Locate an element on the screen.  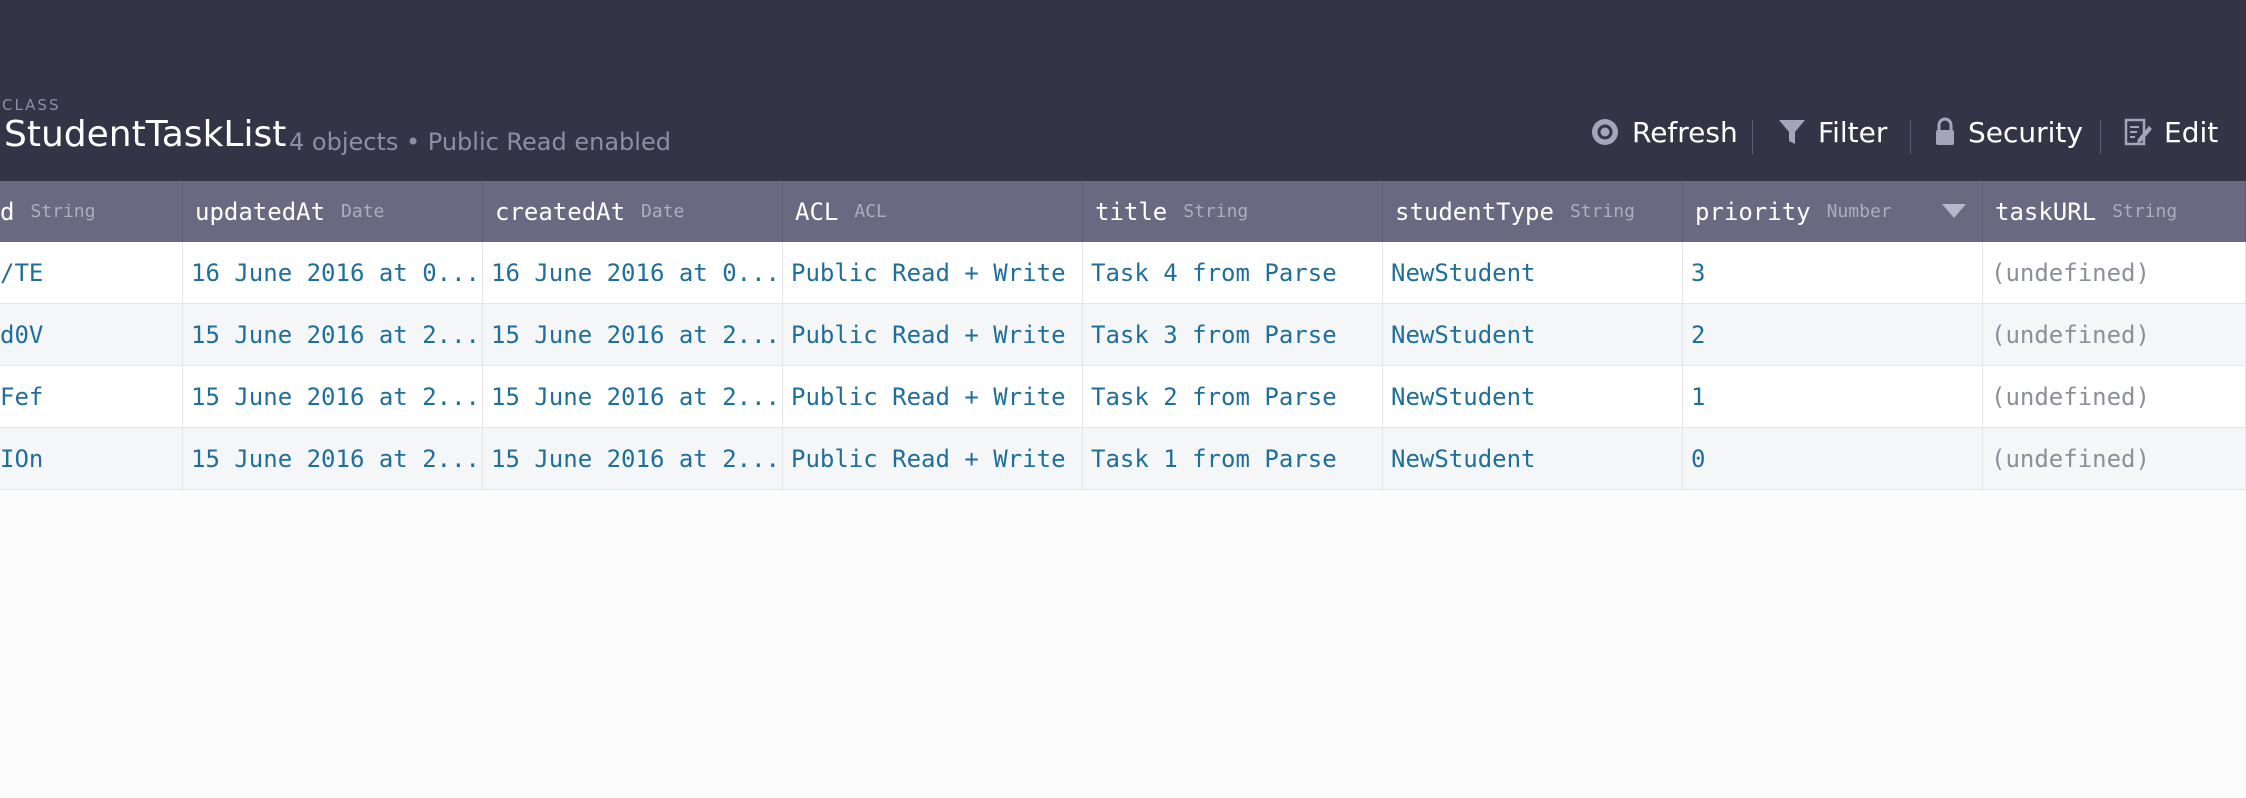
class-label: CLASS is located at coordinates (31, 105).